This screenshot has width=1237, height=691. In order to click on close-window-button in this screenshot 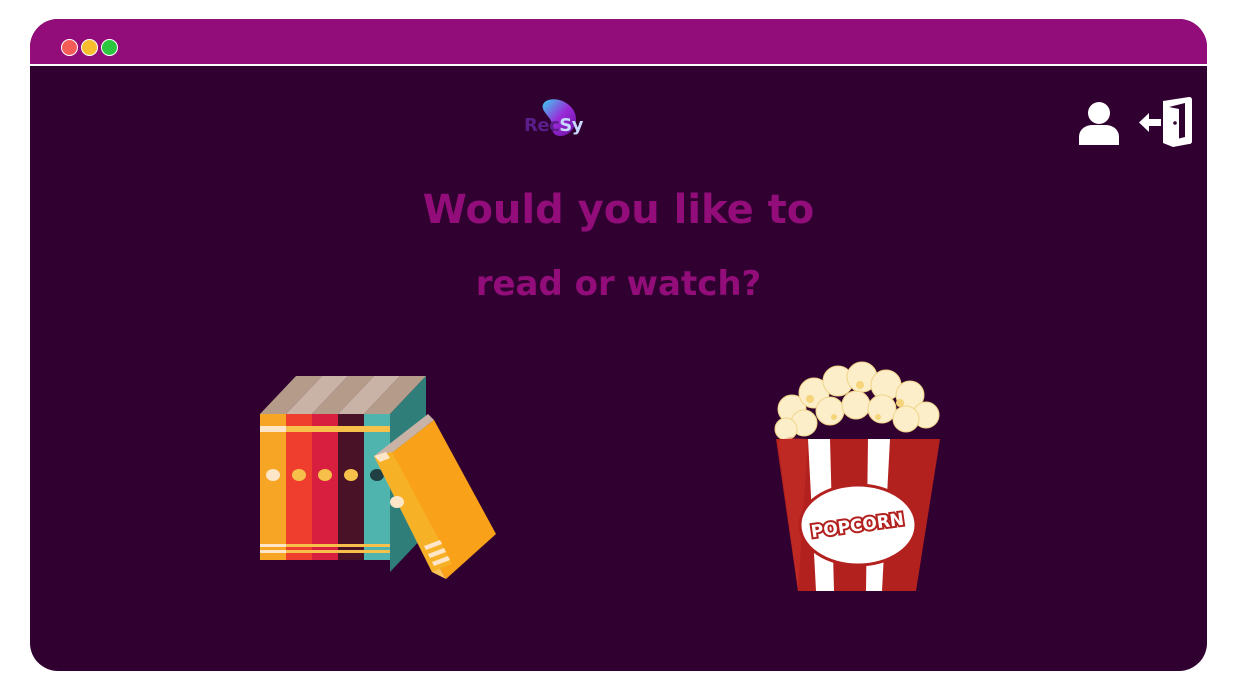, I will do `click(69, 47)`.